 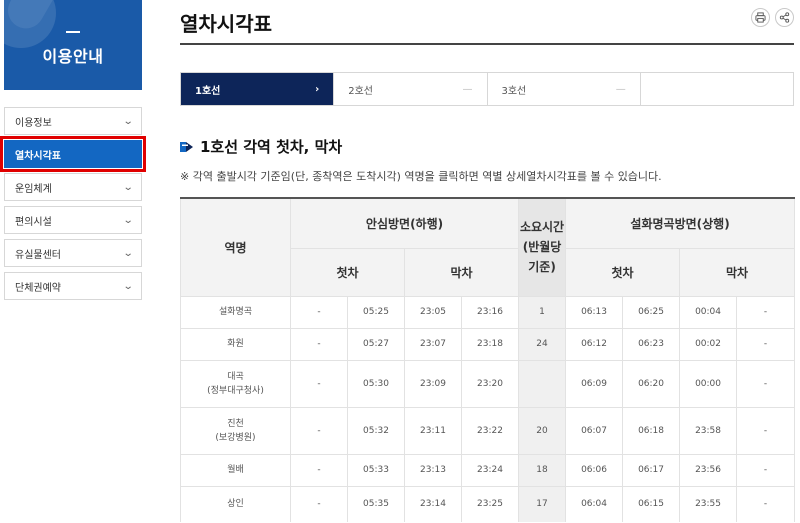 I want to click on sidebar-item-label: 운임체계, so click(x=33, y=189).